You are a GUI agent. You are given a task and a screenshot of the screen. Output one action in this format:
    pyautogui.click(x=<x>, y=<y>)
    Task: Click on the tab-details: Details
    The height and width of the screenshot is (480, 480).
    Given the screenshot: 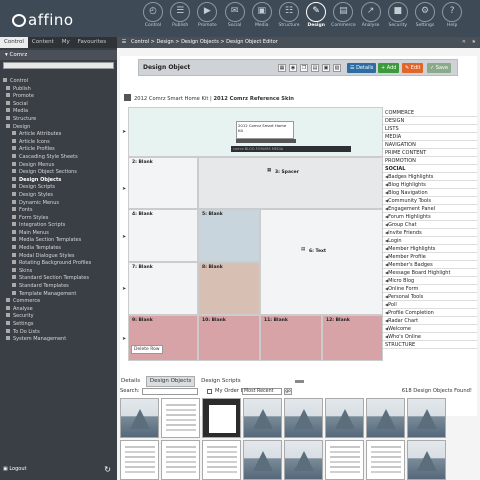 What is the action you would take?
    pyautogui.click(x=130, y=381)
    